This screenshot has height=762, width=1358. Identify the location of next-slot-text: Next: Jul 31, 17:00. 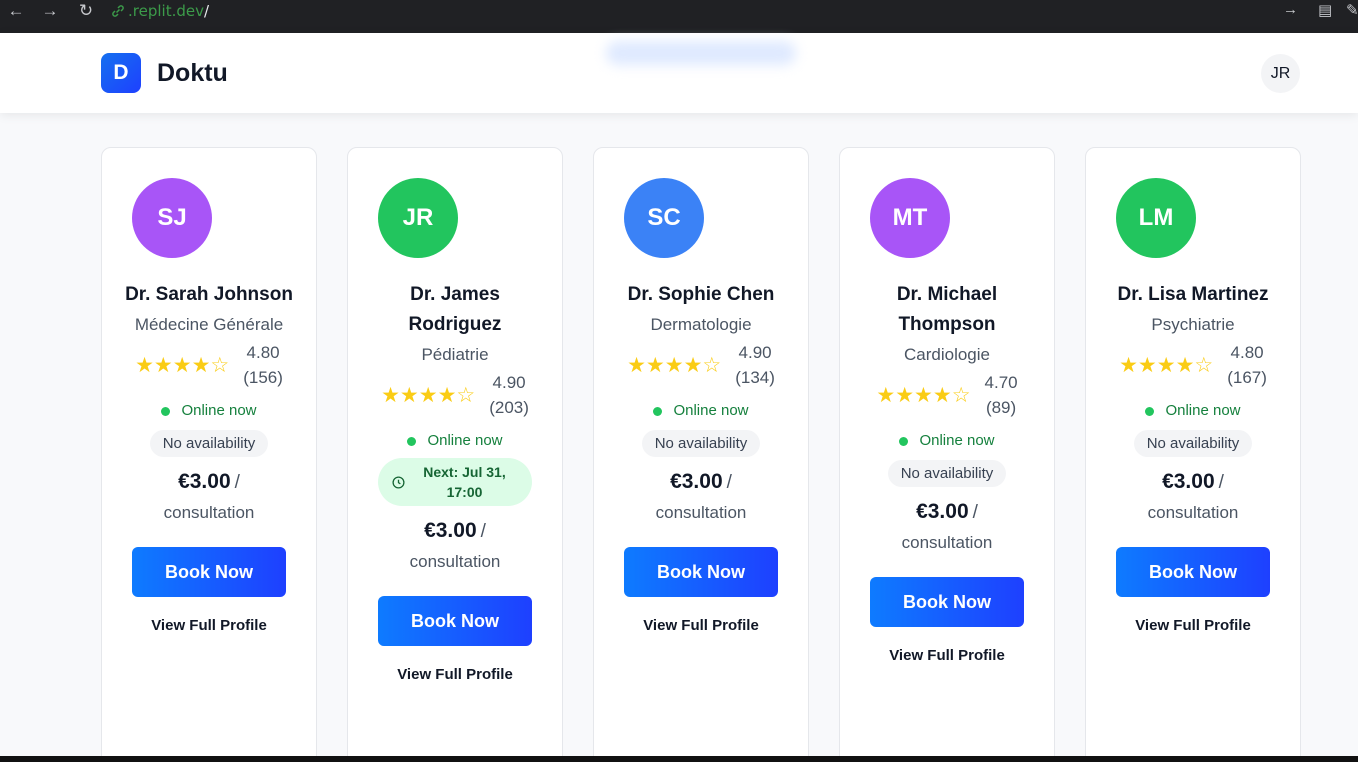
(464, 482).